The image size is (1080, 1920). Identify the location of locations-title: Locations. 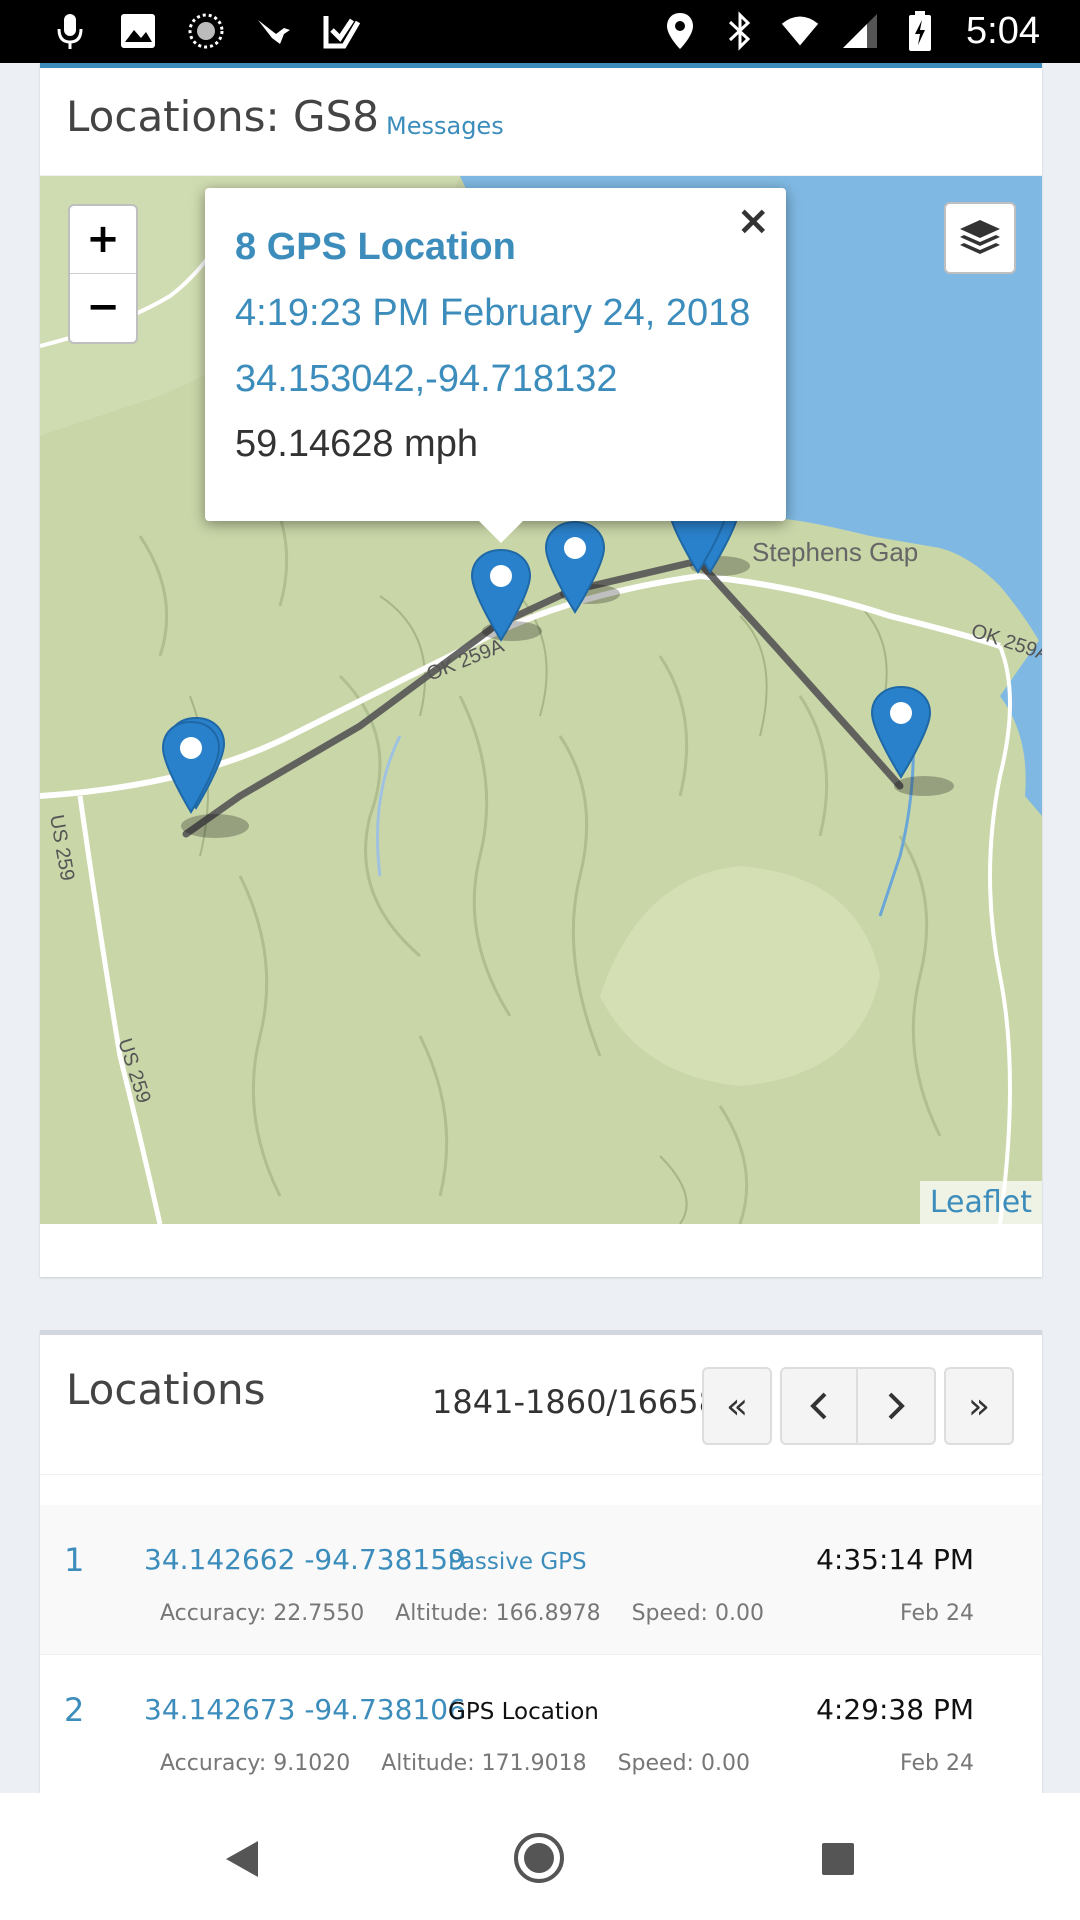
(166, 1389).